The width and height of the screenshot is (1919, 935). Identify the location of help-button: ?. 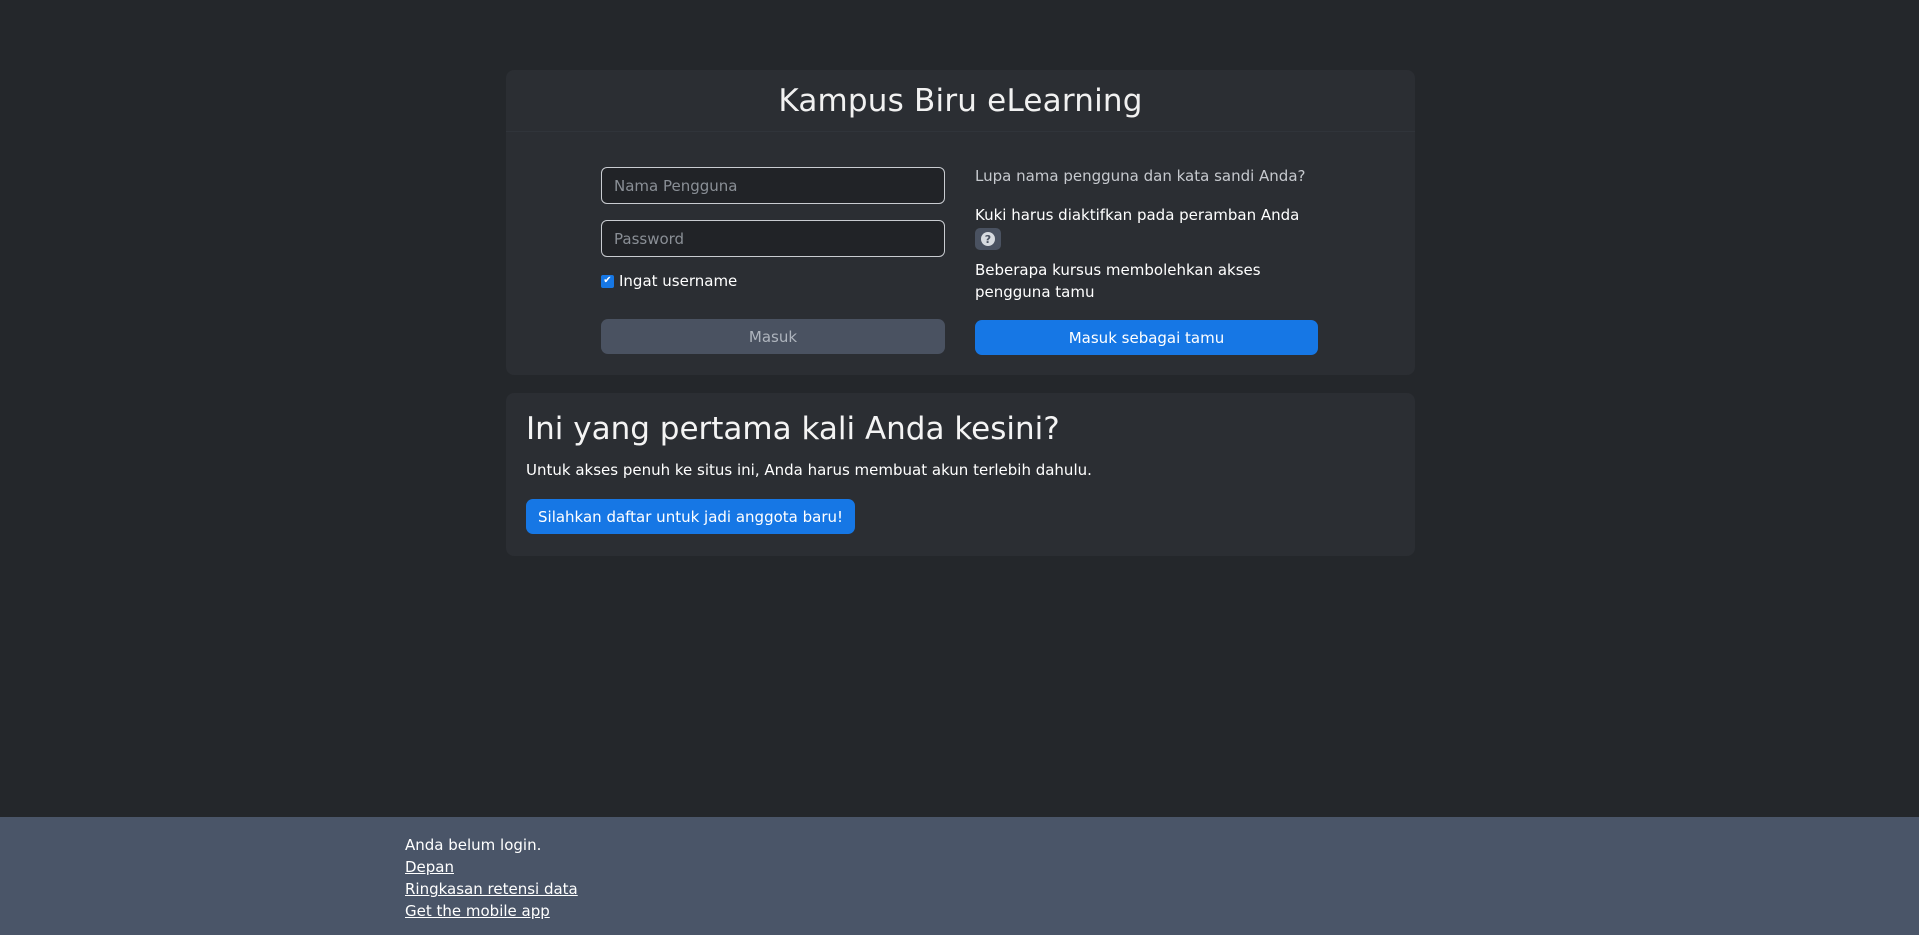
(988, 239).